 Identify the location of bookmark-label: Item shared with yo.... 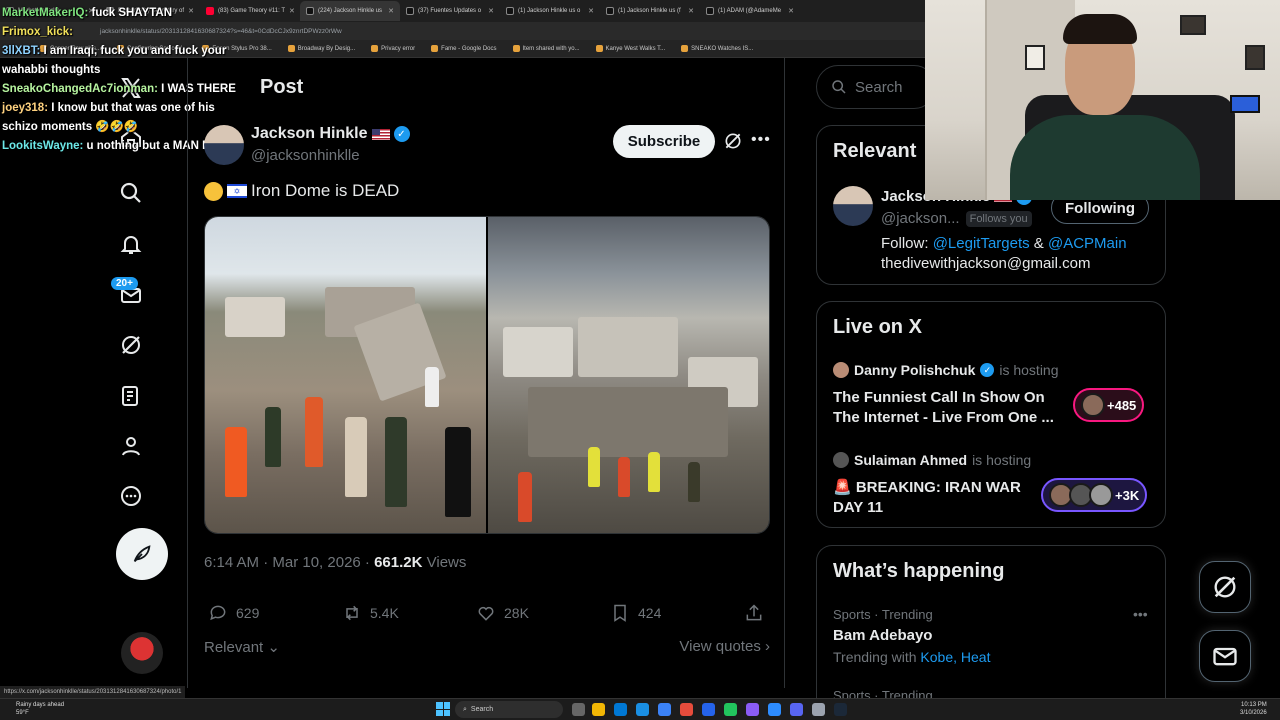
(551, 49).